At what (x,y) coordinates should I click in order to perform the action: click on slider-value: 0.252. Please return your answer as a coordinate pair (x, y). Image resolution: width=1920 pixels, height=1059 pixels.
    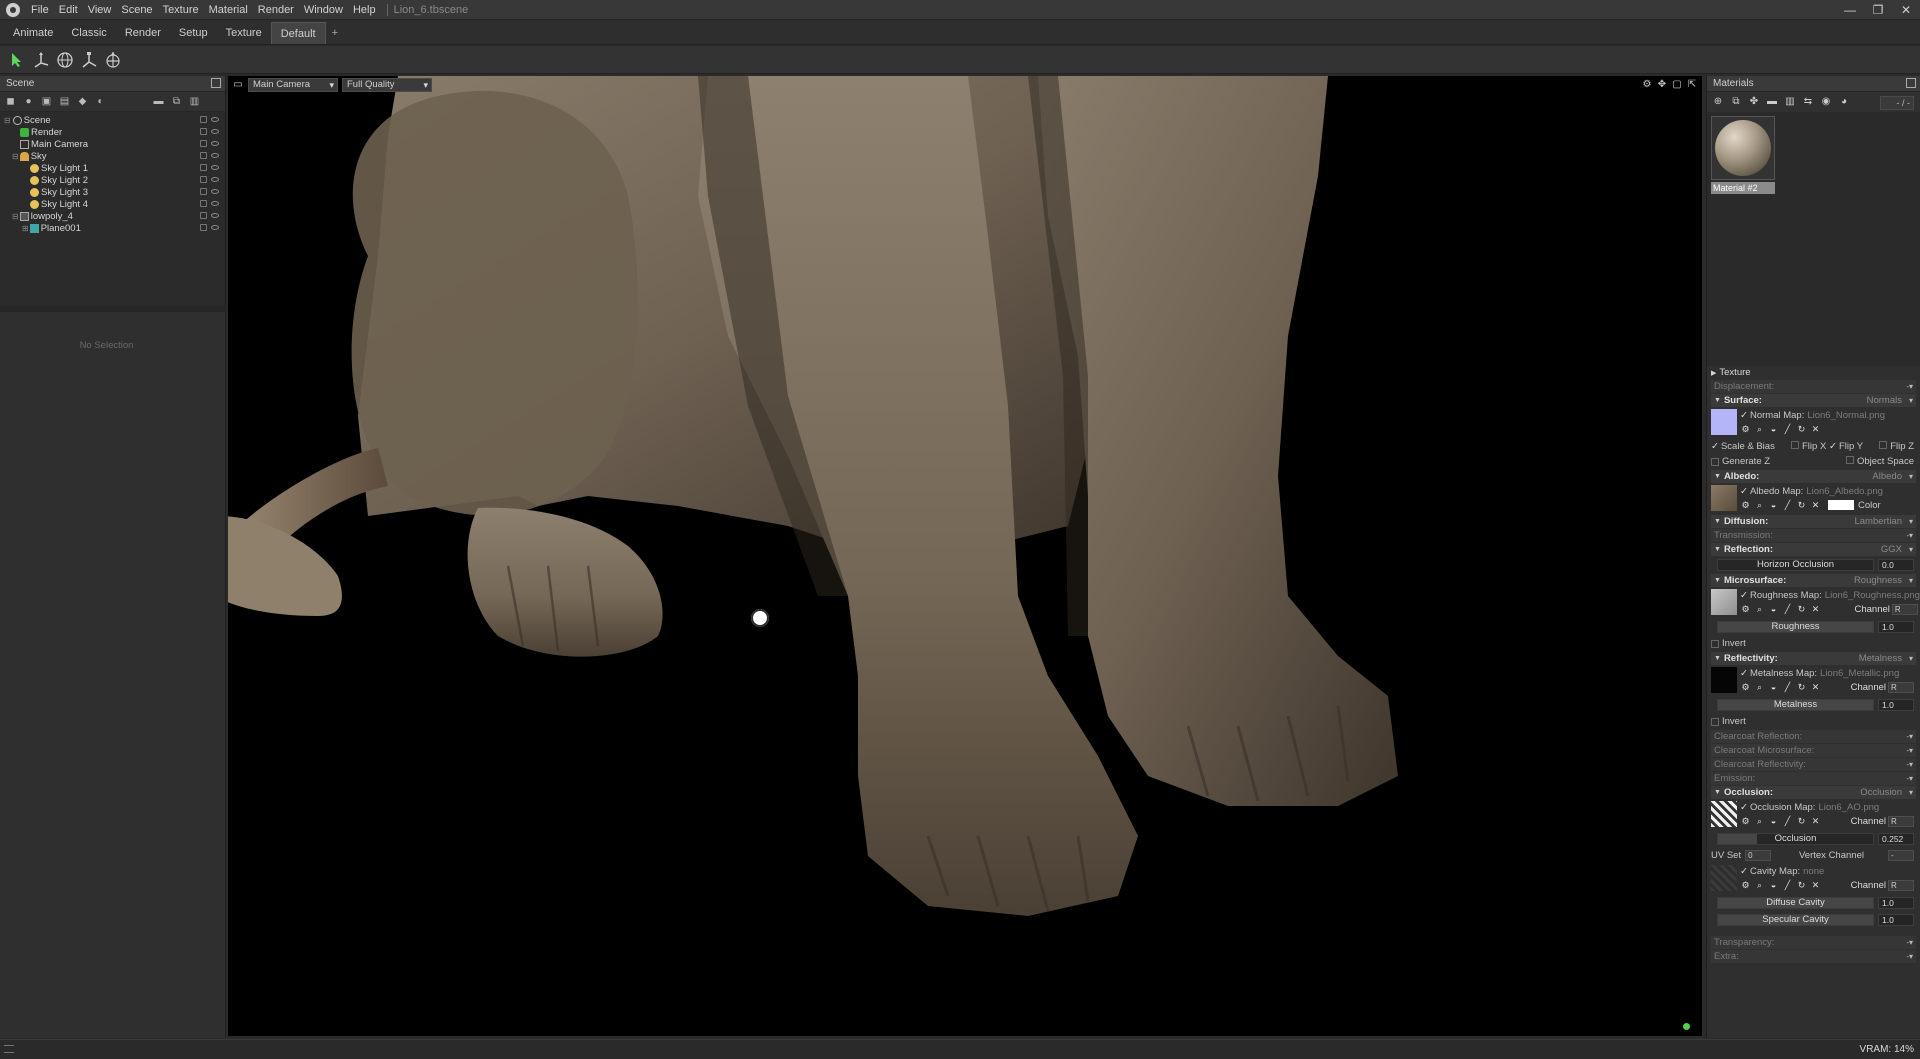
    Looking at the image, I should click on (1896, 839).